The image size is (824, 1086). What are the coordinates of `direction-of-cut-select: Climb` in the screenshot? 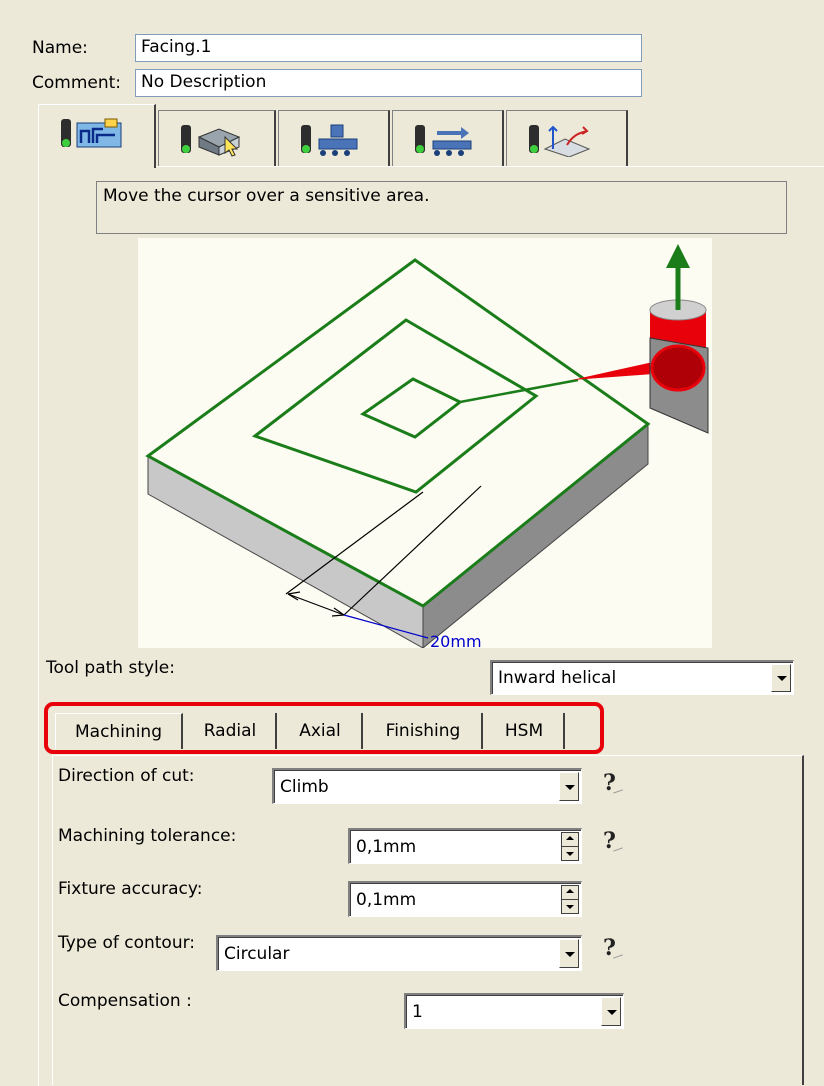 It's located at (427, 786).